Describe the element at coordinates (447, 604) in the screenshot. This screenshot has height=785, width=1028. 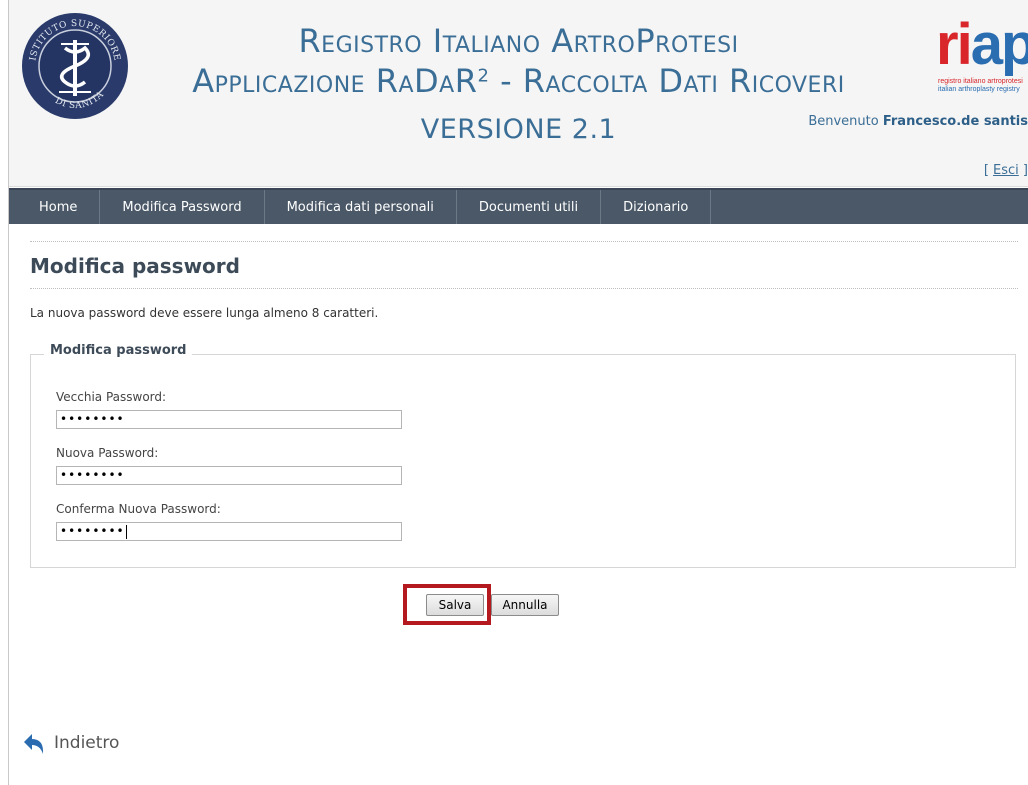
I see `save-button-highlight` at that location.